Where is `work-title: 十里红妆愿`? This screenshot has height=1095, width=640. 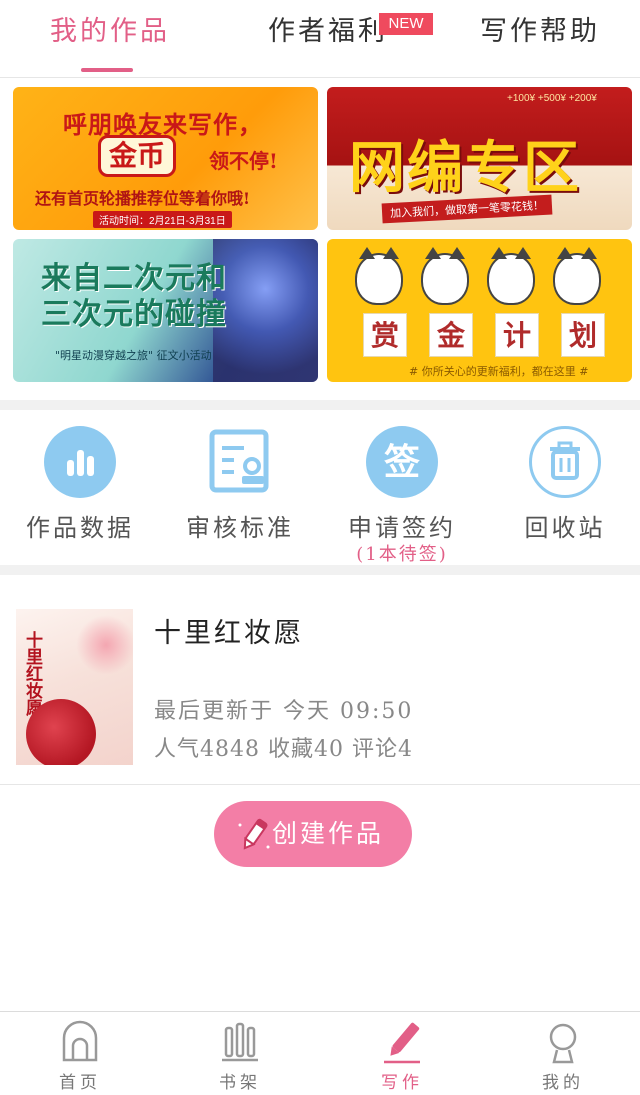 work-title: 十里红妆愿 is located at coordinates (229, 630).